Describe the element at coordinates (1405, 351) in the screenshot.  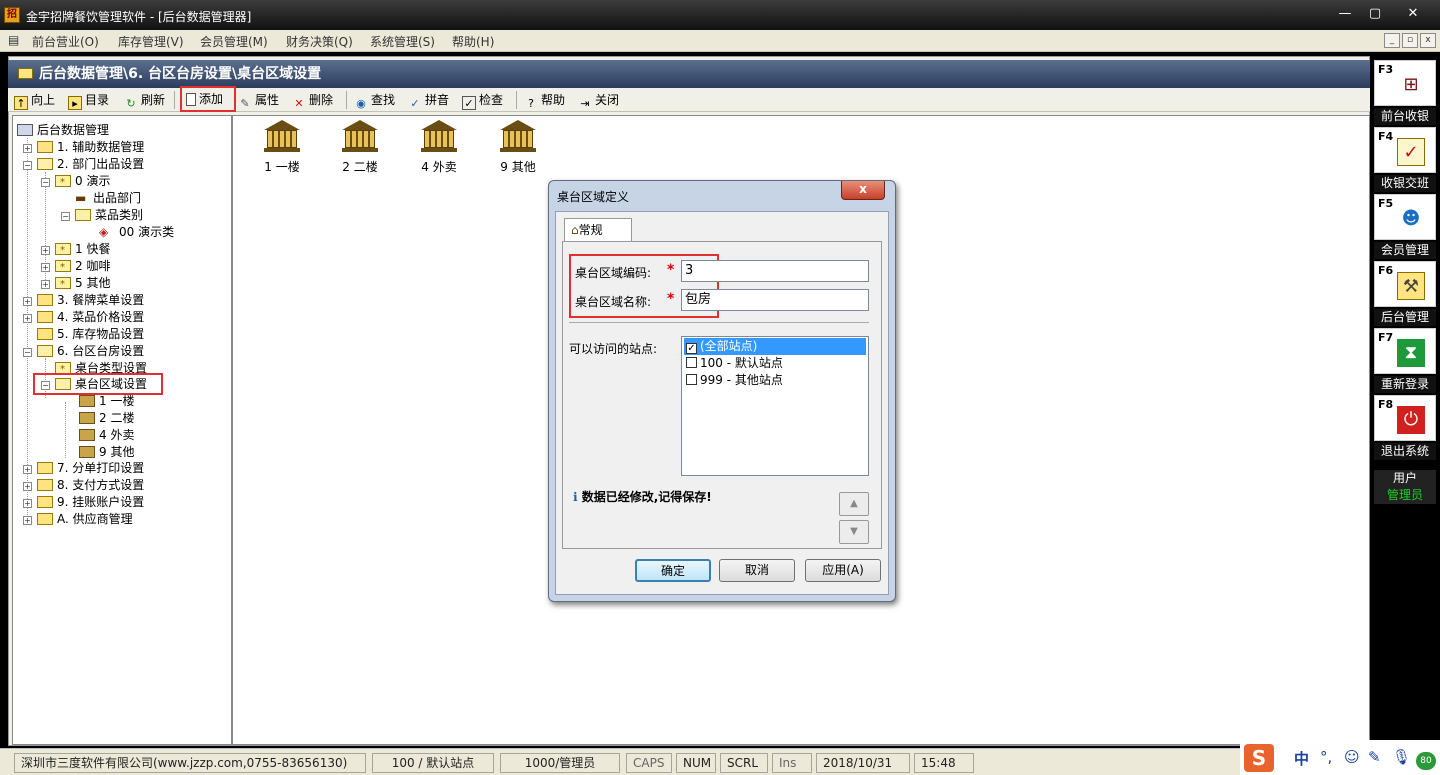
I see `dock-f7-button: F7 ⧗` at that location.